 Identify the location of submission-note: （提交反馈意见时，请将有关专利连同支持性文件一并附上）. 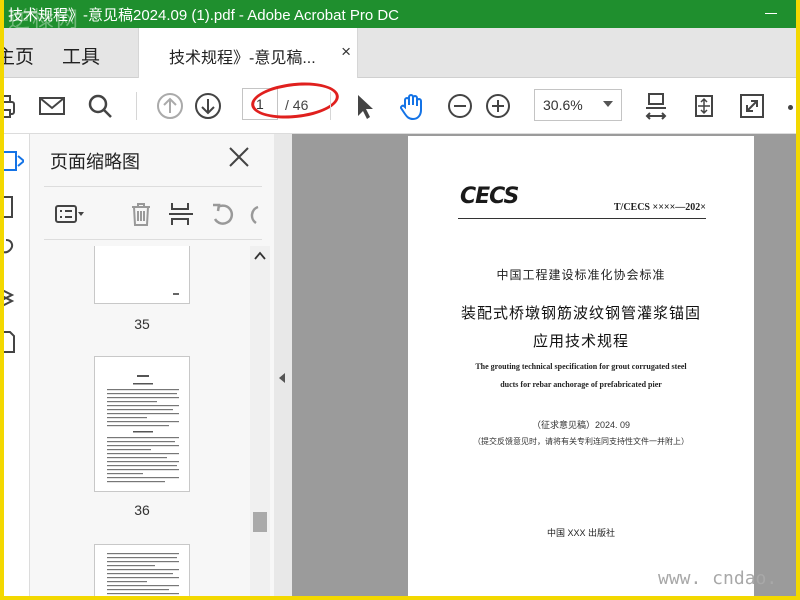
(581, 441).